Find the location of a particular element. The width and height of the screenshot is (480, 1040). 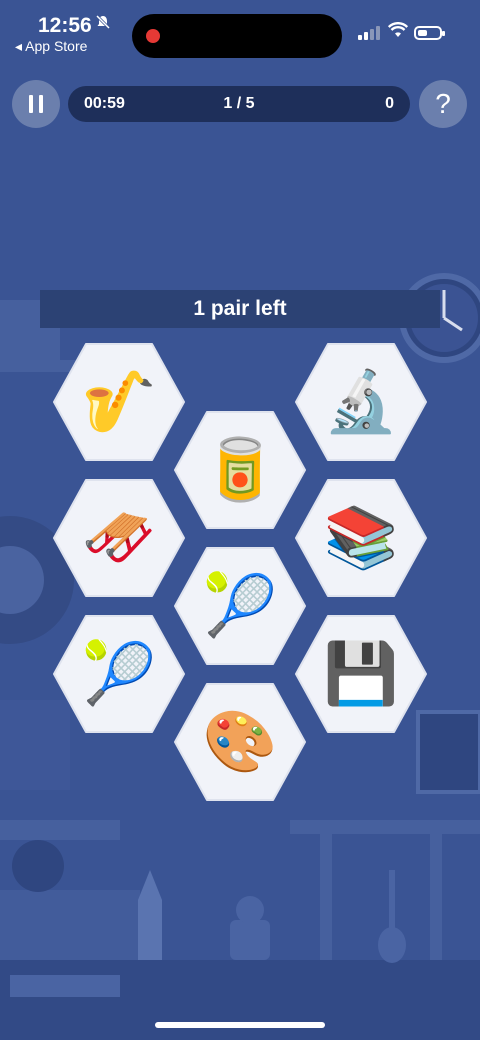

wifi-icon is located at coordinates (398, 29).